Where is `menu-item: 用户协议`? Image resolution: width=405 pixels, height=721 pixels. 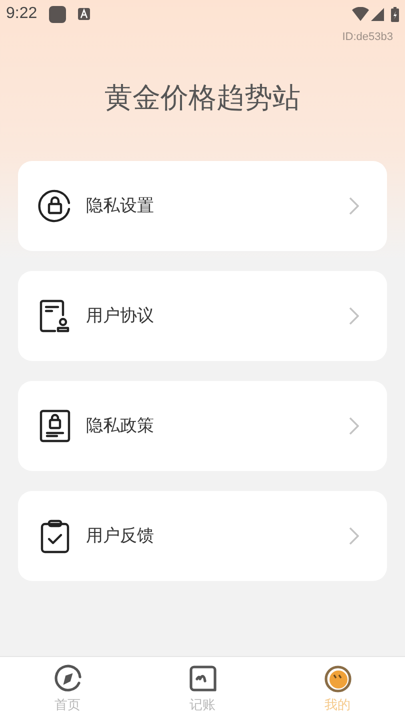
menu-item: 用户协议 is located at coordinates (202, 315).